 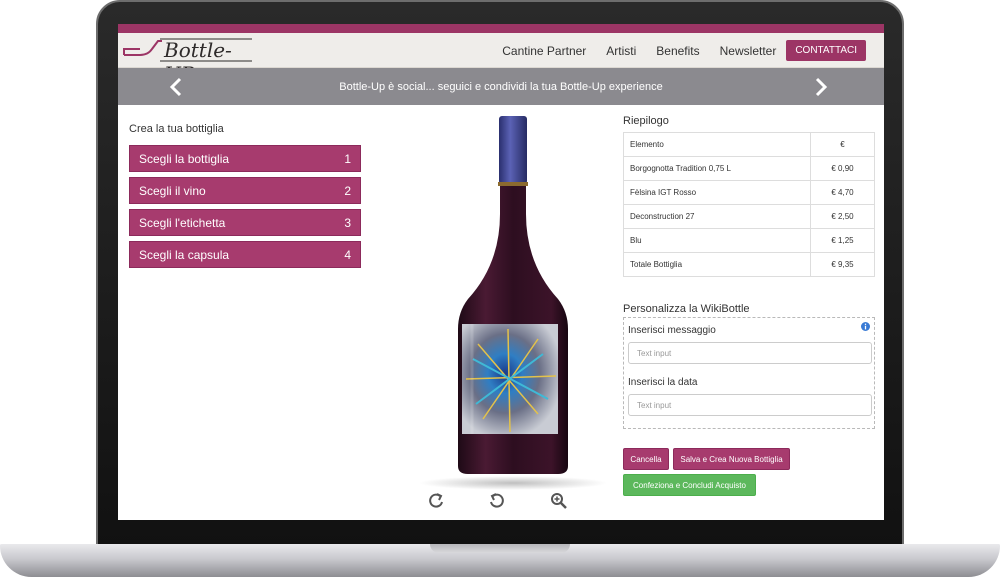 What do you see at coordinates (689, 485) in the screenshot?
I see `checkout-button: Confeziona e Concludi Acquisto` at bounding box center [689, 485].